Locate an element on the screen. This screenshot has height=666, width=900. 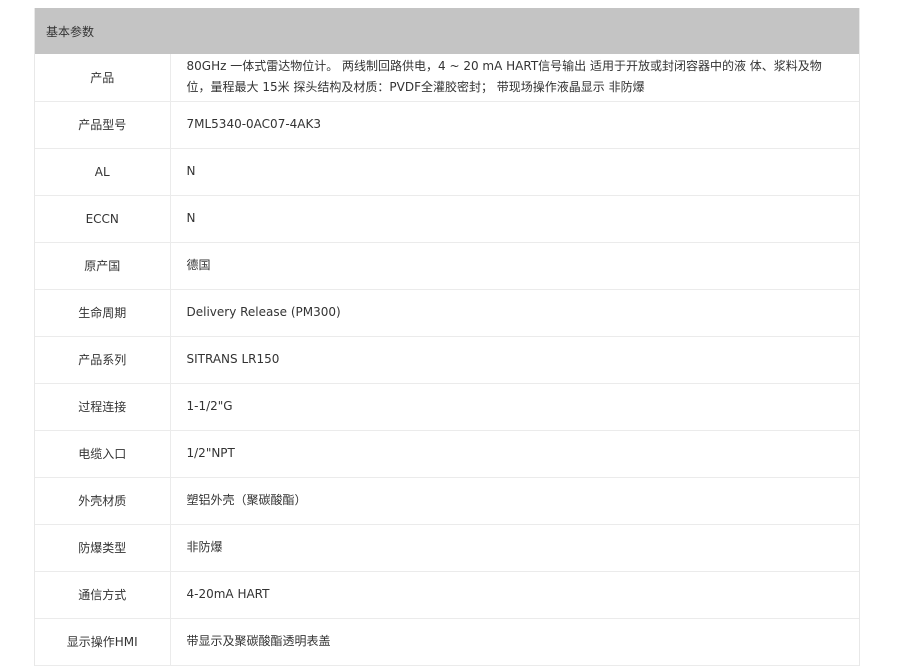
table-row-process-connection: 过程连接 1-1/2"G is located at coordinates (447, 407).